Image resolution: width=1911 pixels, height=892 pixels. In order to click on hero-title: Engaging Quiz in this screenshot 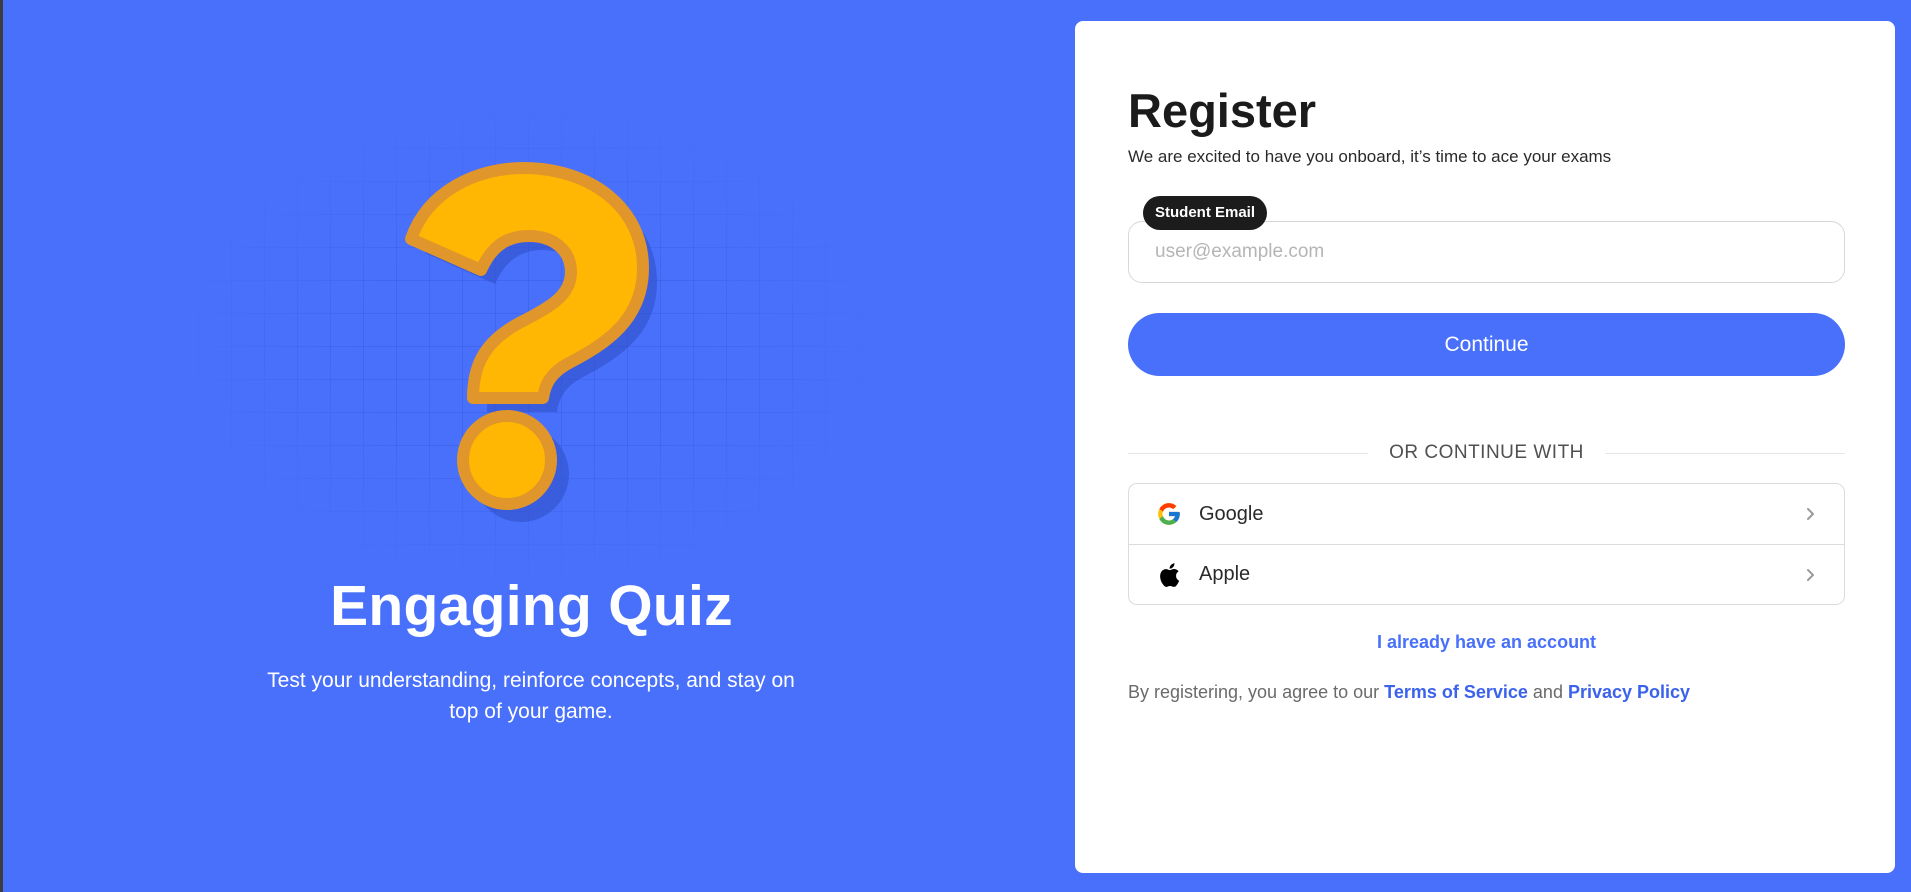, I will do `click(531, 606)`.